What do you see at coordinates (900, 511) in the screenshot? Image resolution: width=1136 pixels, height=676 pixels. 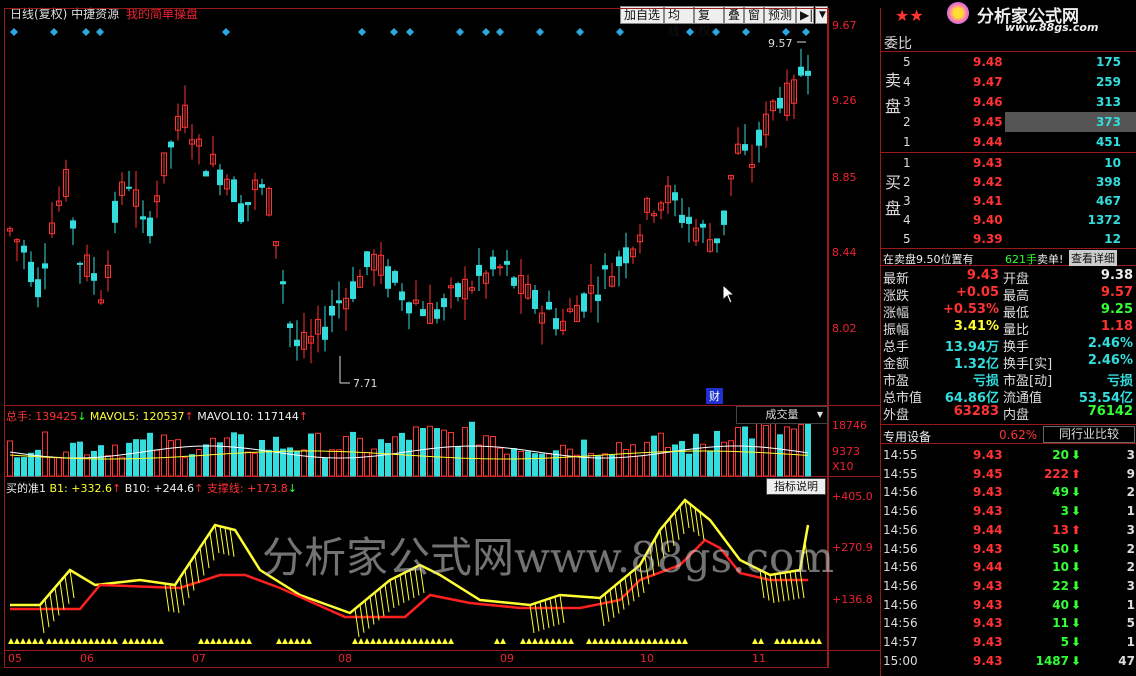 I see `tick-time: 14:56` at bounding box center [900, 511].